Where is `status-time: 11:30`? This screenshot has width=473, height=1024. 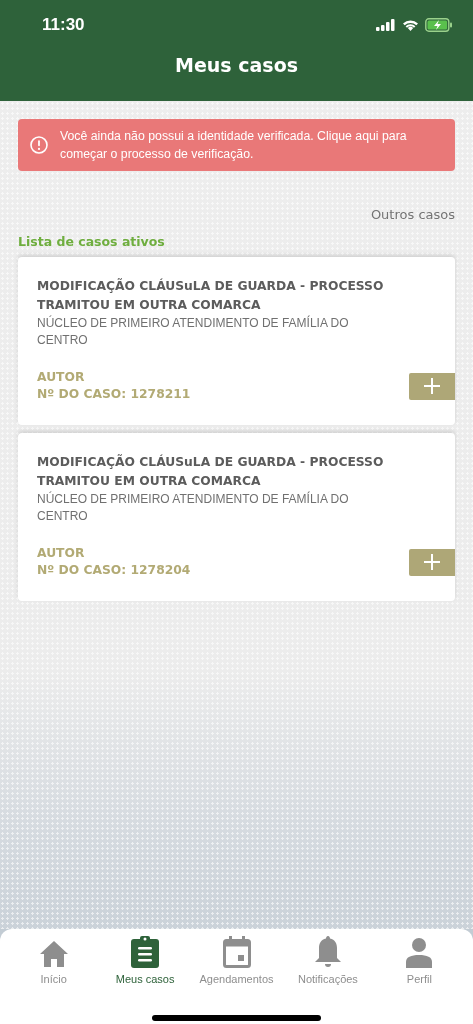
status-time: 11:30 is located at coordinates (63, 25).